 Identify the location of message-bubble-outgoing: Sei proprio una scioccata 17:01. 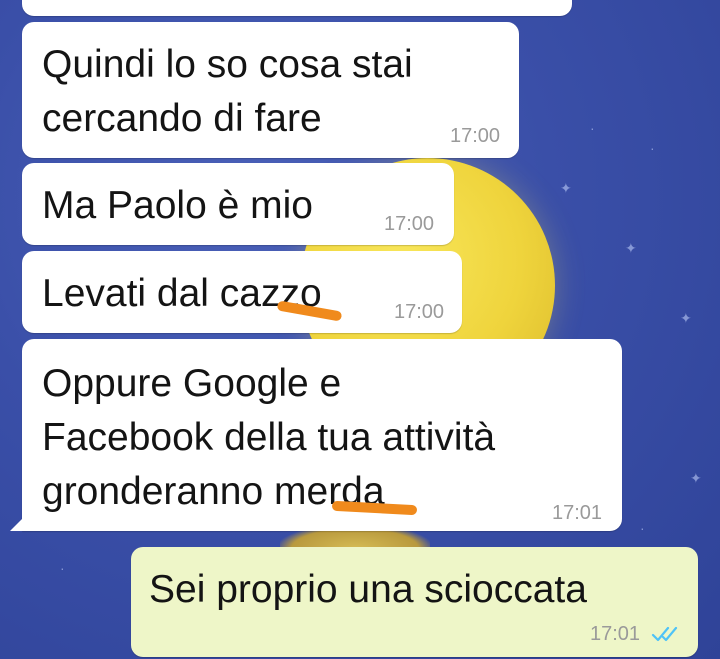
(414, 602).